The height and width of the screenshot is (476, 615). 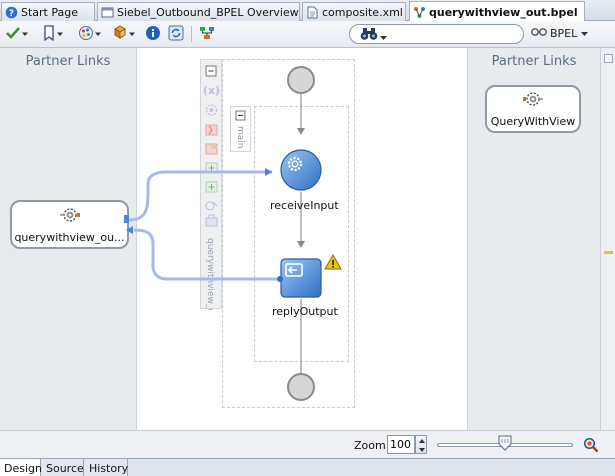 I want to click on bookmark-icon, so click(x=49, y=34).